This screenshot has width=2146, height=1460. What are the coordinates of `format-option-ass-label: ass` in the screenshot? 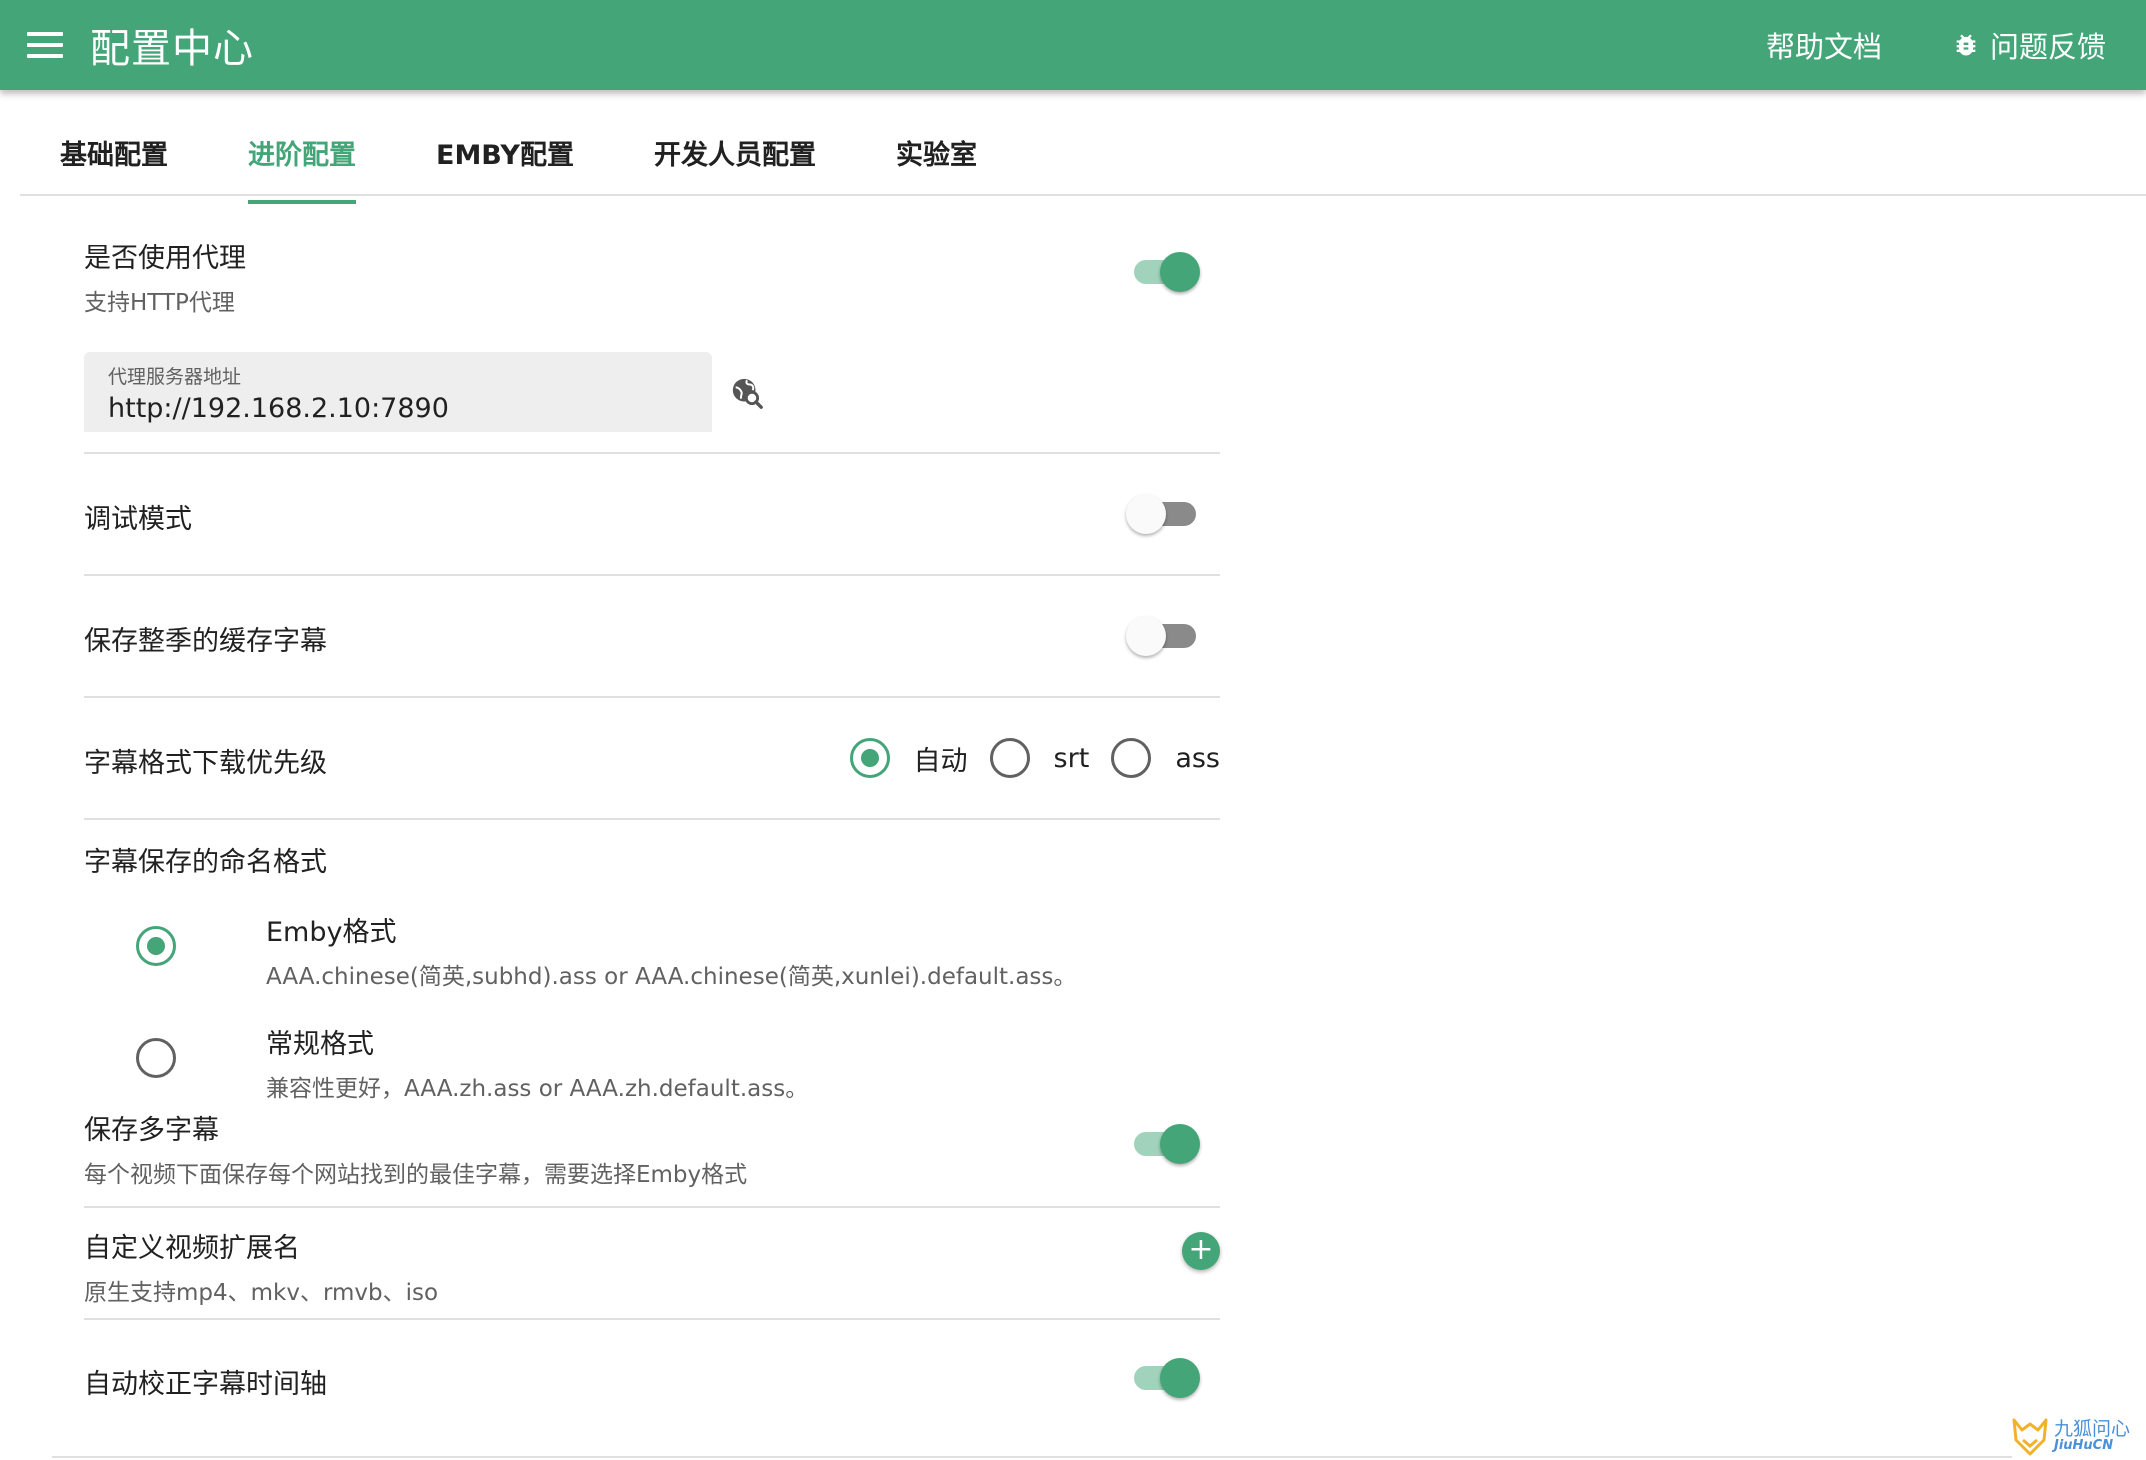 It's located at (1197, 758).